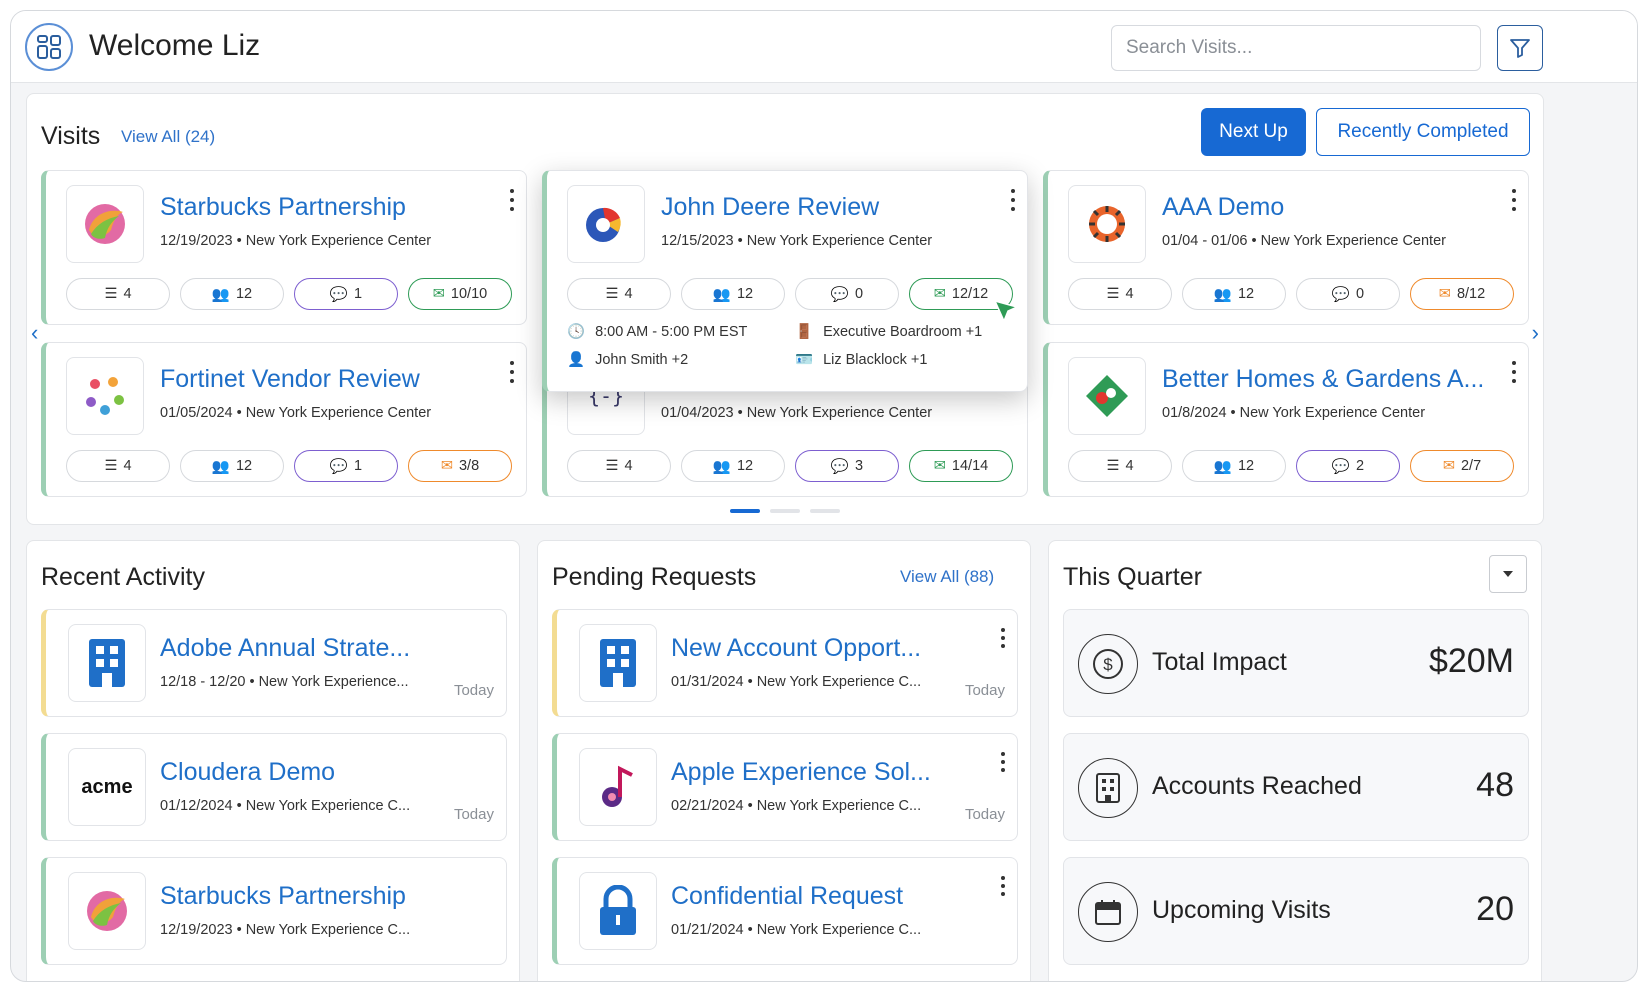 The height and width of the screenshot is (992, 1646). What do you see at coordinates (1423, 132) in the screenshot?
I see `recently-completed-button: Recently Completed` at bounding box center [1423, 132].